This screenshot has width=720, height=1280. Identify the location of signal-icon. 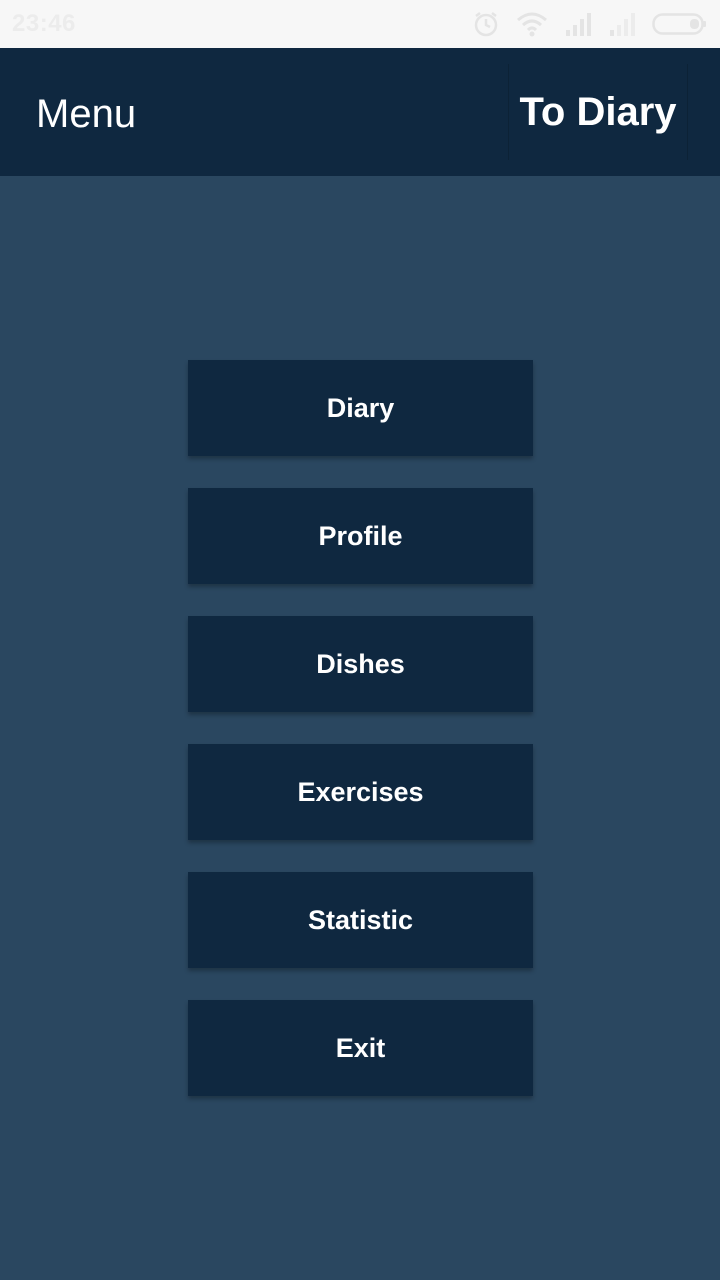
(578, 24).